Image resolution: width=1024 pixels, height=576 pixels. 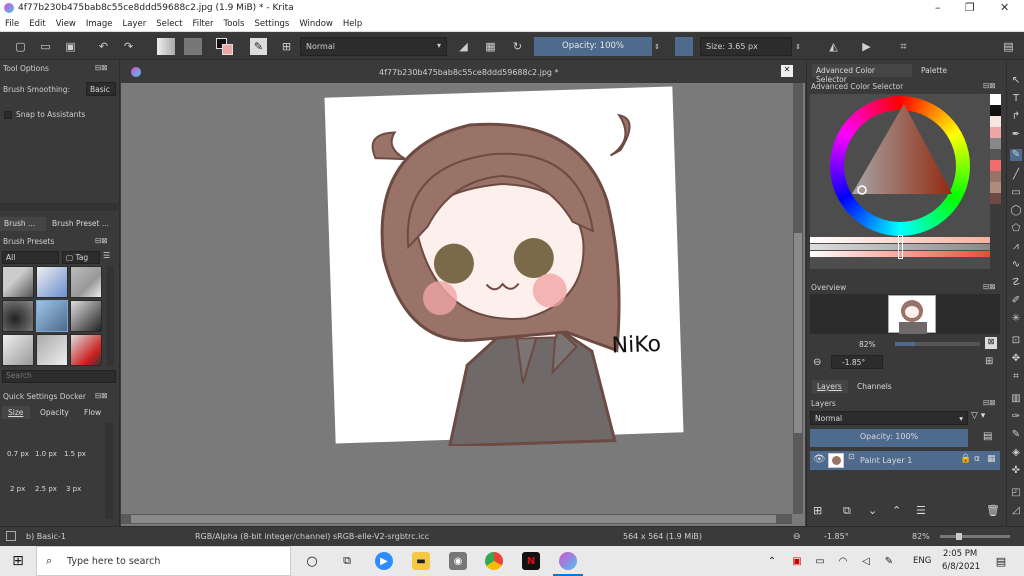 I want to click on opacity-spin-icon: ⇕, so click(x=657, y=46).